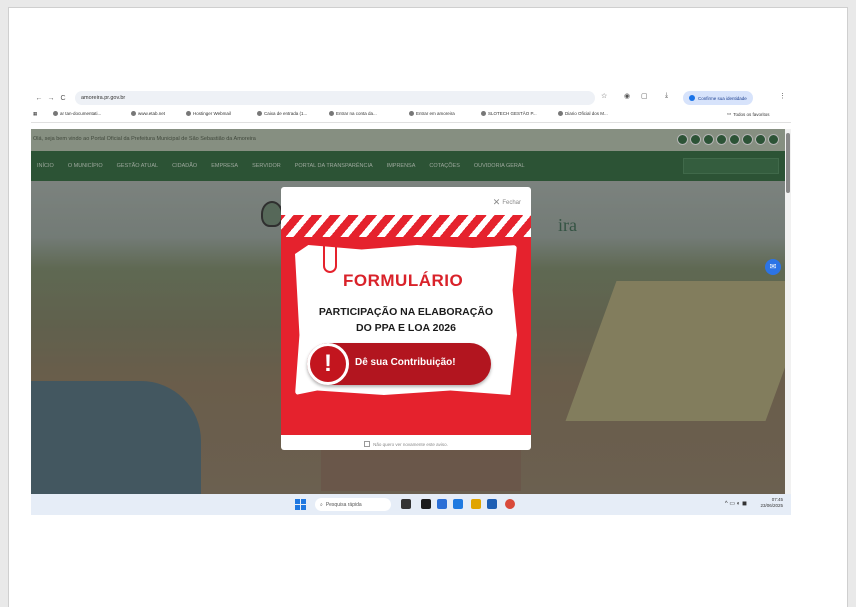 The width and height of the screenshot is (856, 607). I want to click on banner-subtitle-line1: PARTICIPAÇÃO NA ELABORAÇÃO, so click(406, 312).